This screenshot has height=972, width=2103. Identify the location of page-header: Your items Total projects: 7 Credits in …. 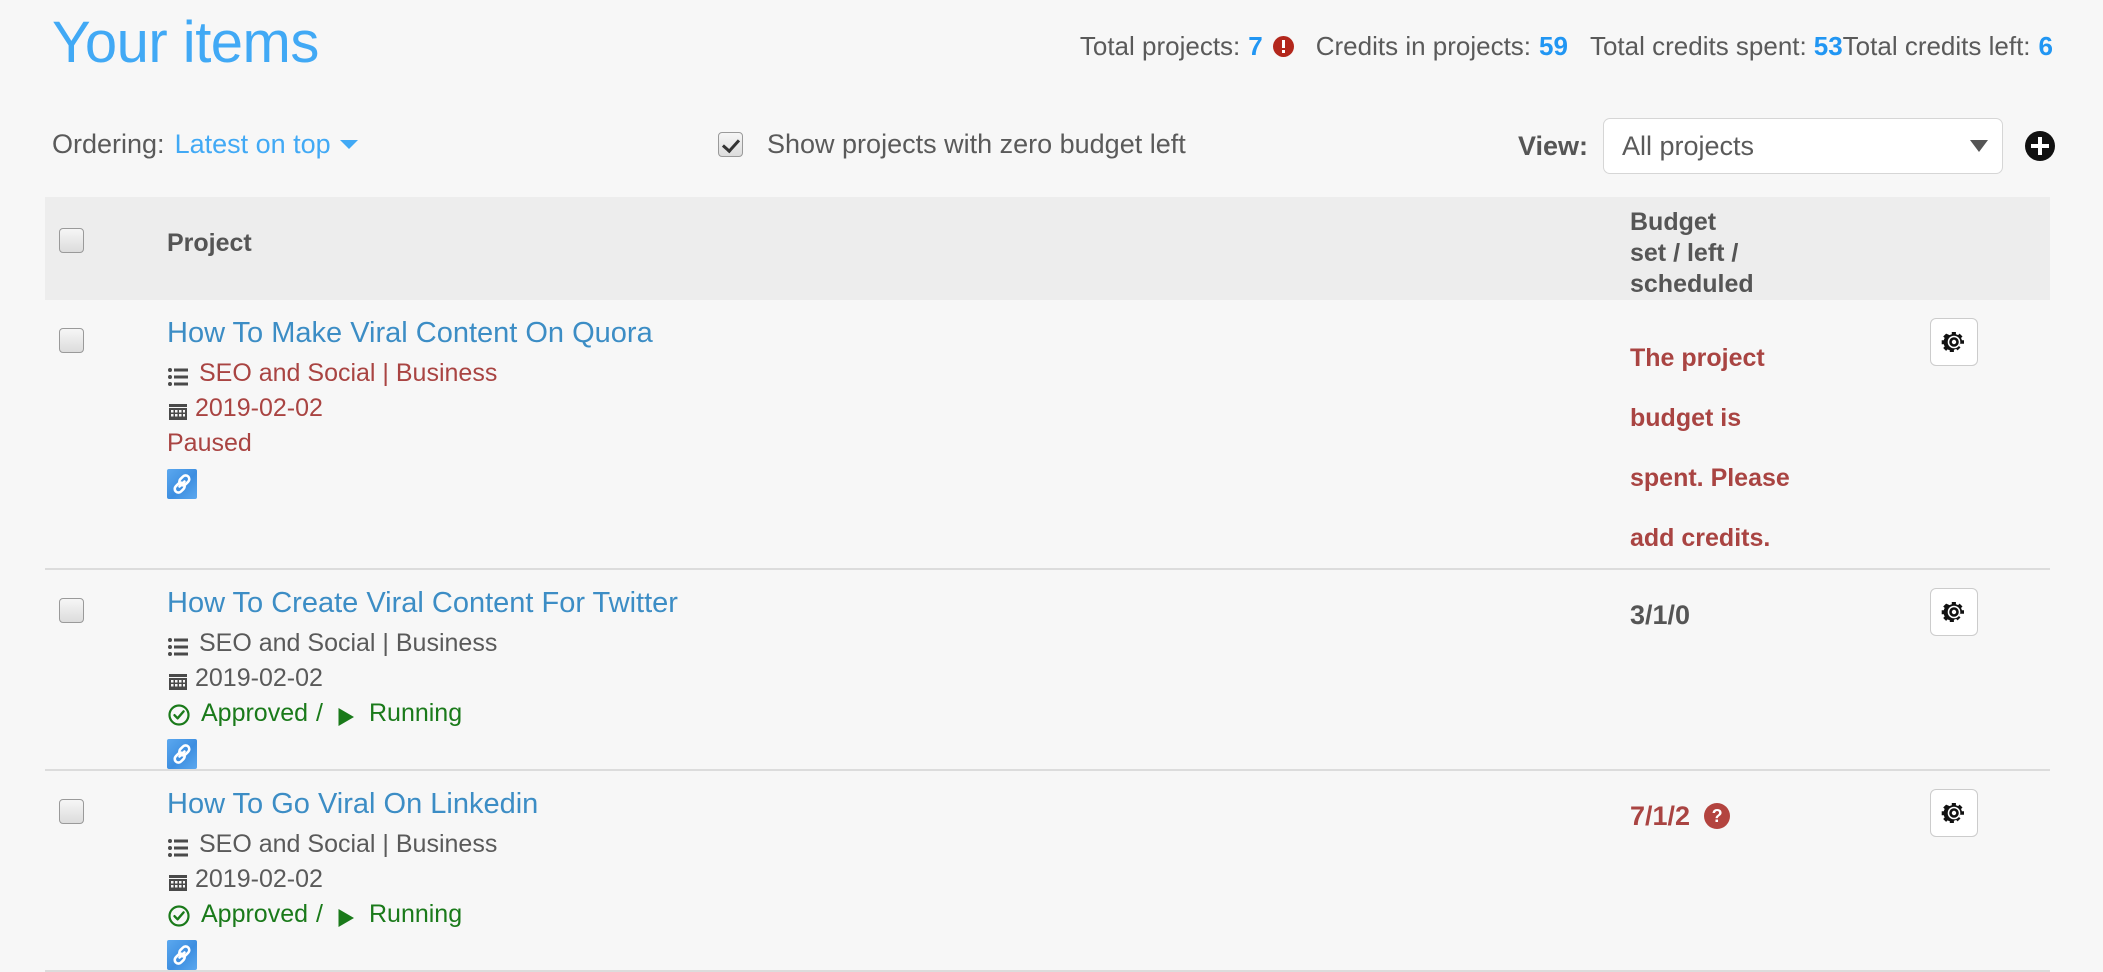
(1051, 55).